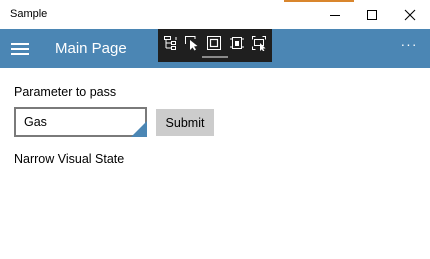 The height and width of the screenshot is (259, 430). I want to click on parameter-input, so click(80, 122).